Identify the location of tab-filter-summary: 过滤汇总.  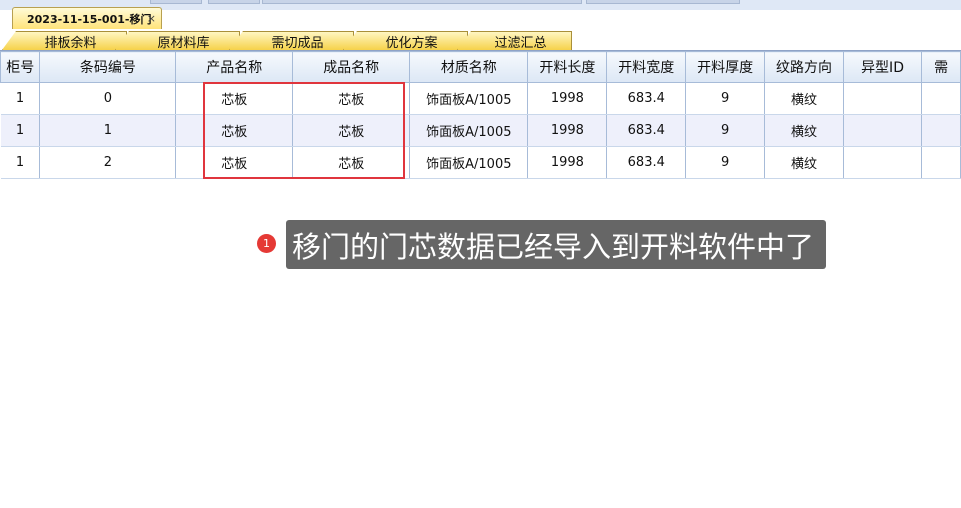
(514, 40).